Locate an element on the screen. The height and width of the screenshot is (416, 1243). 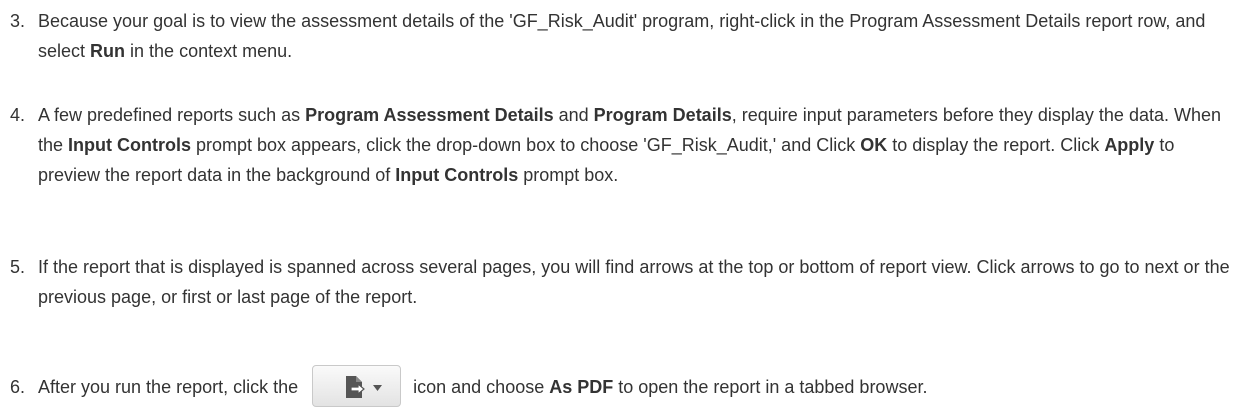
text-segment: to display the report. Click is located at coordinates (996, 145).